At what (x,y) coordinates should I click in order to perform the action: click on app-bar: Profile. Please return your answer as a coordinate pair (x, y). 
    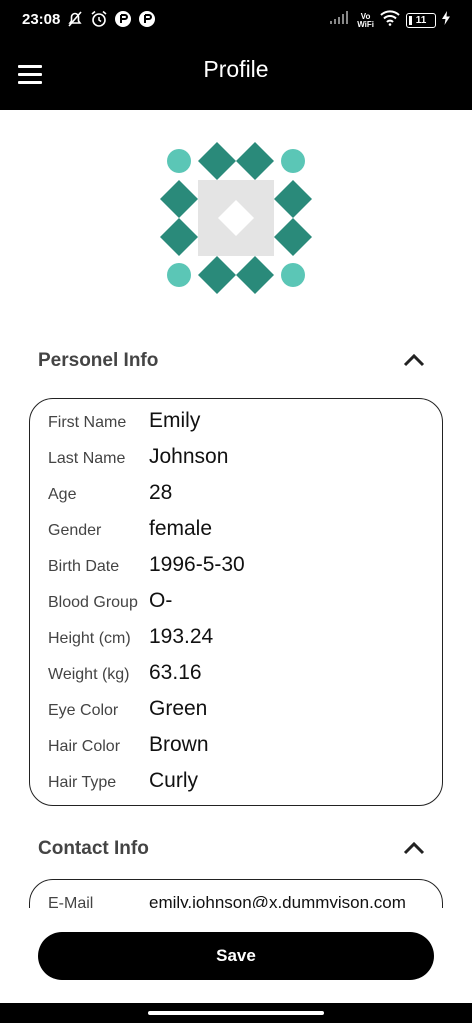
    Looking at the image, I should click on (236, 75).